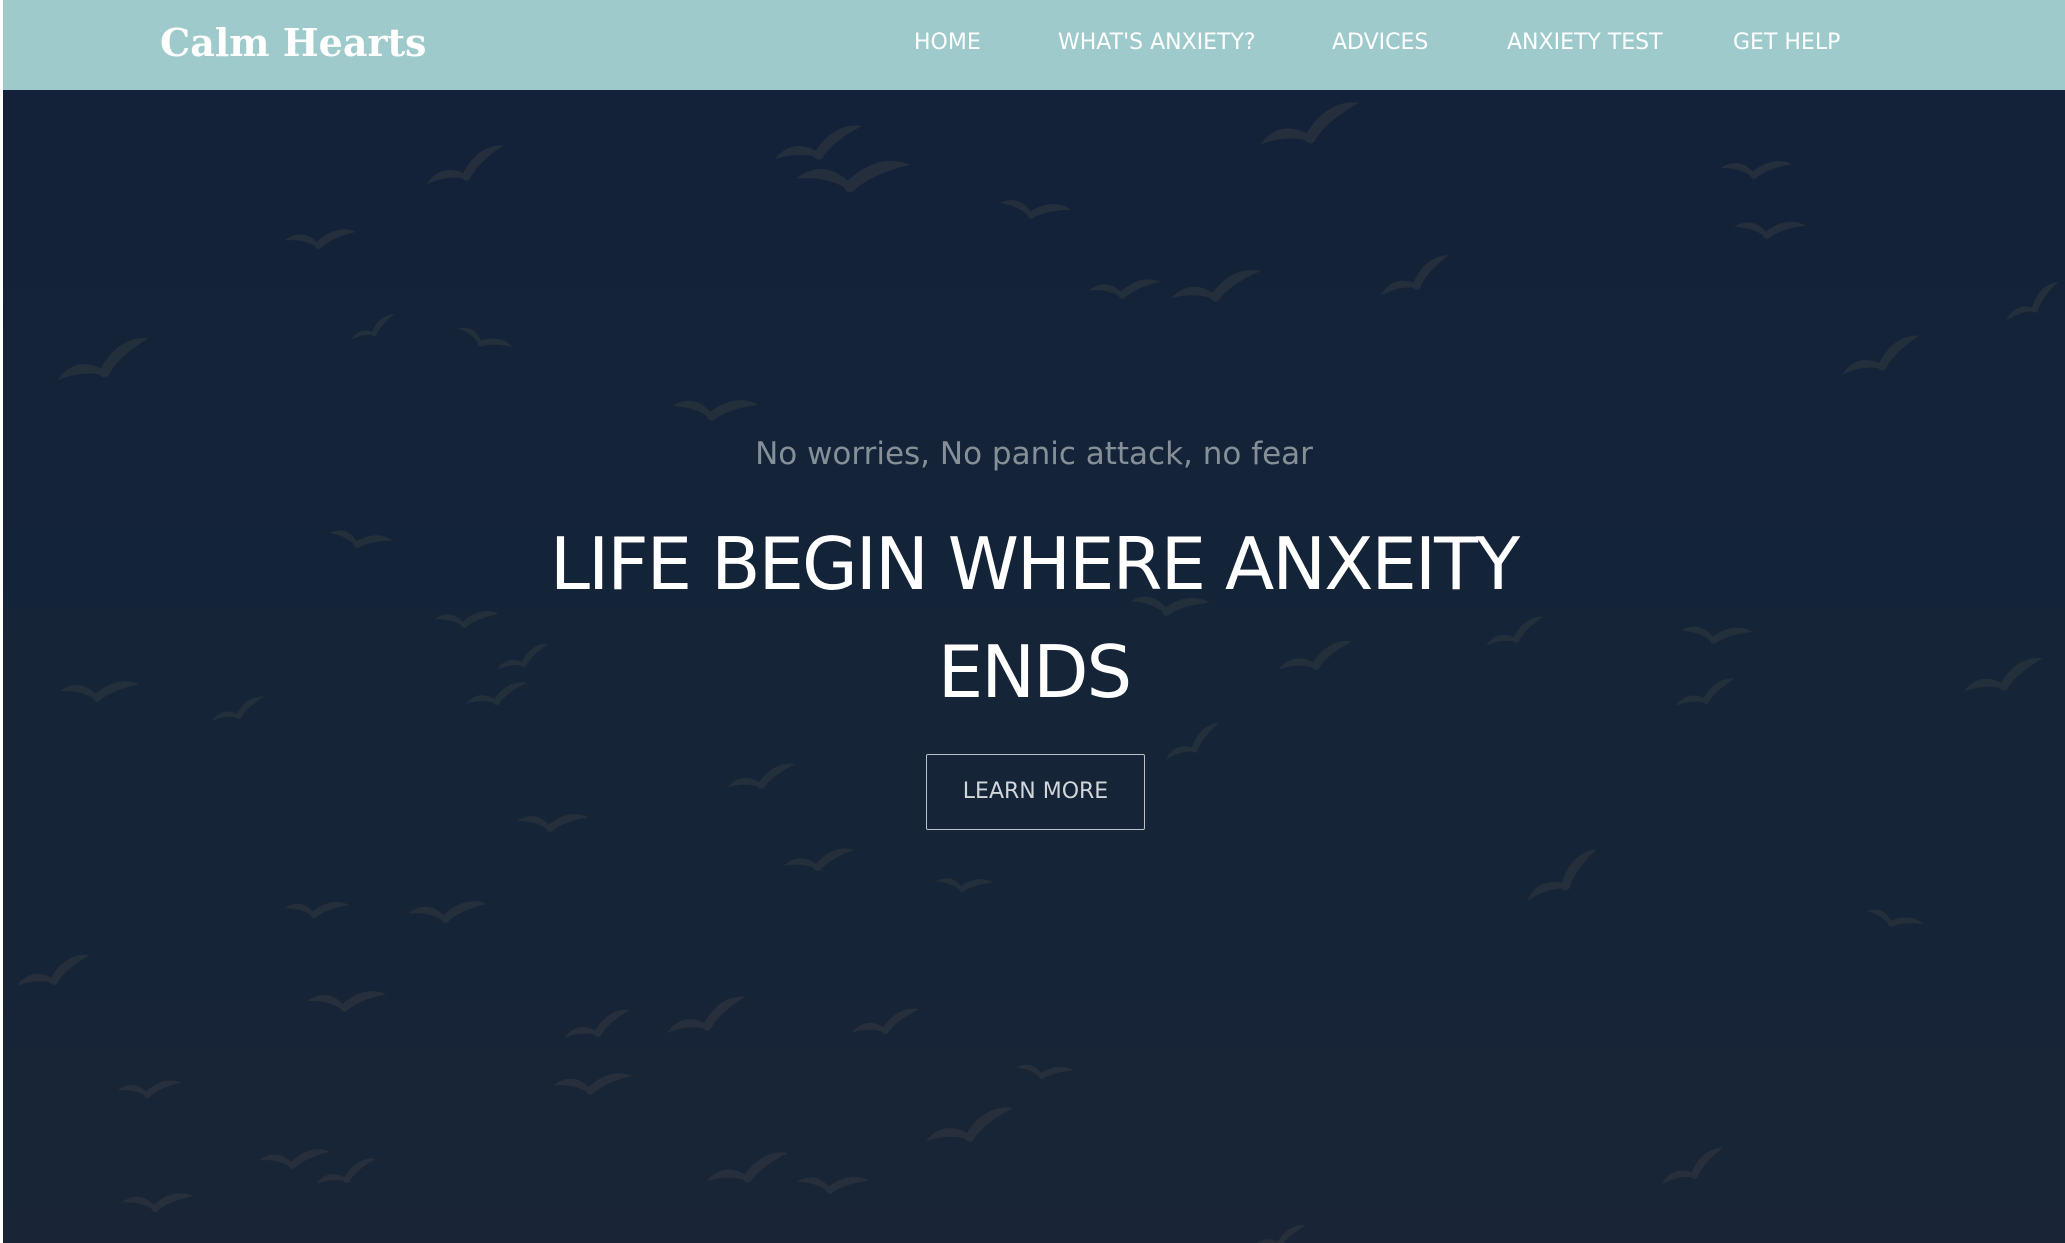 The height and width of the screenshot is (1243, 2065). I want to click on hero-headline: LIFE BEGIN WHERE ANXEITY ENDS, so click(1034, 618).